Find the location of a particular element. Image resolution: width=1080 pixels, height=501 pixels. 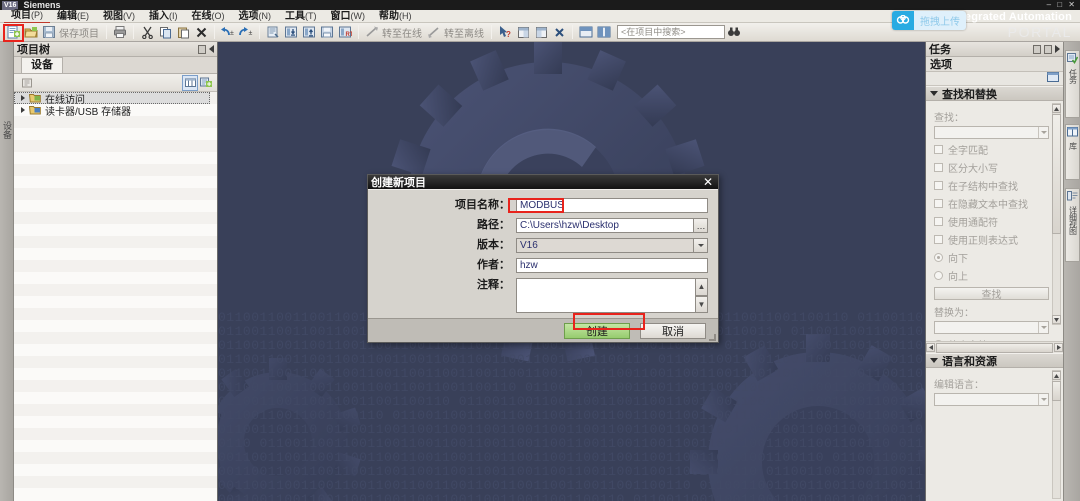

vertical-tab-devices: 设备 is located at coordinates (7, 130).